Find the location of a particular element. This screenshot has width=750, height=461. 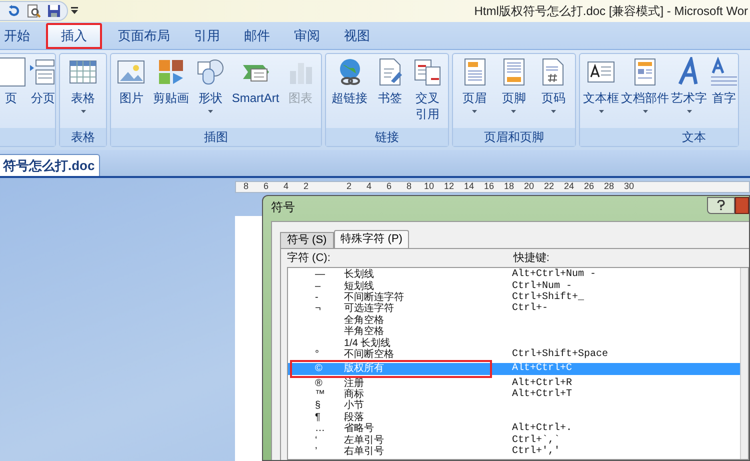

ribbon-button: 表格 is located at coordinates (83, 85).